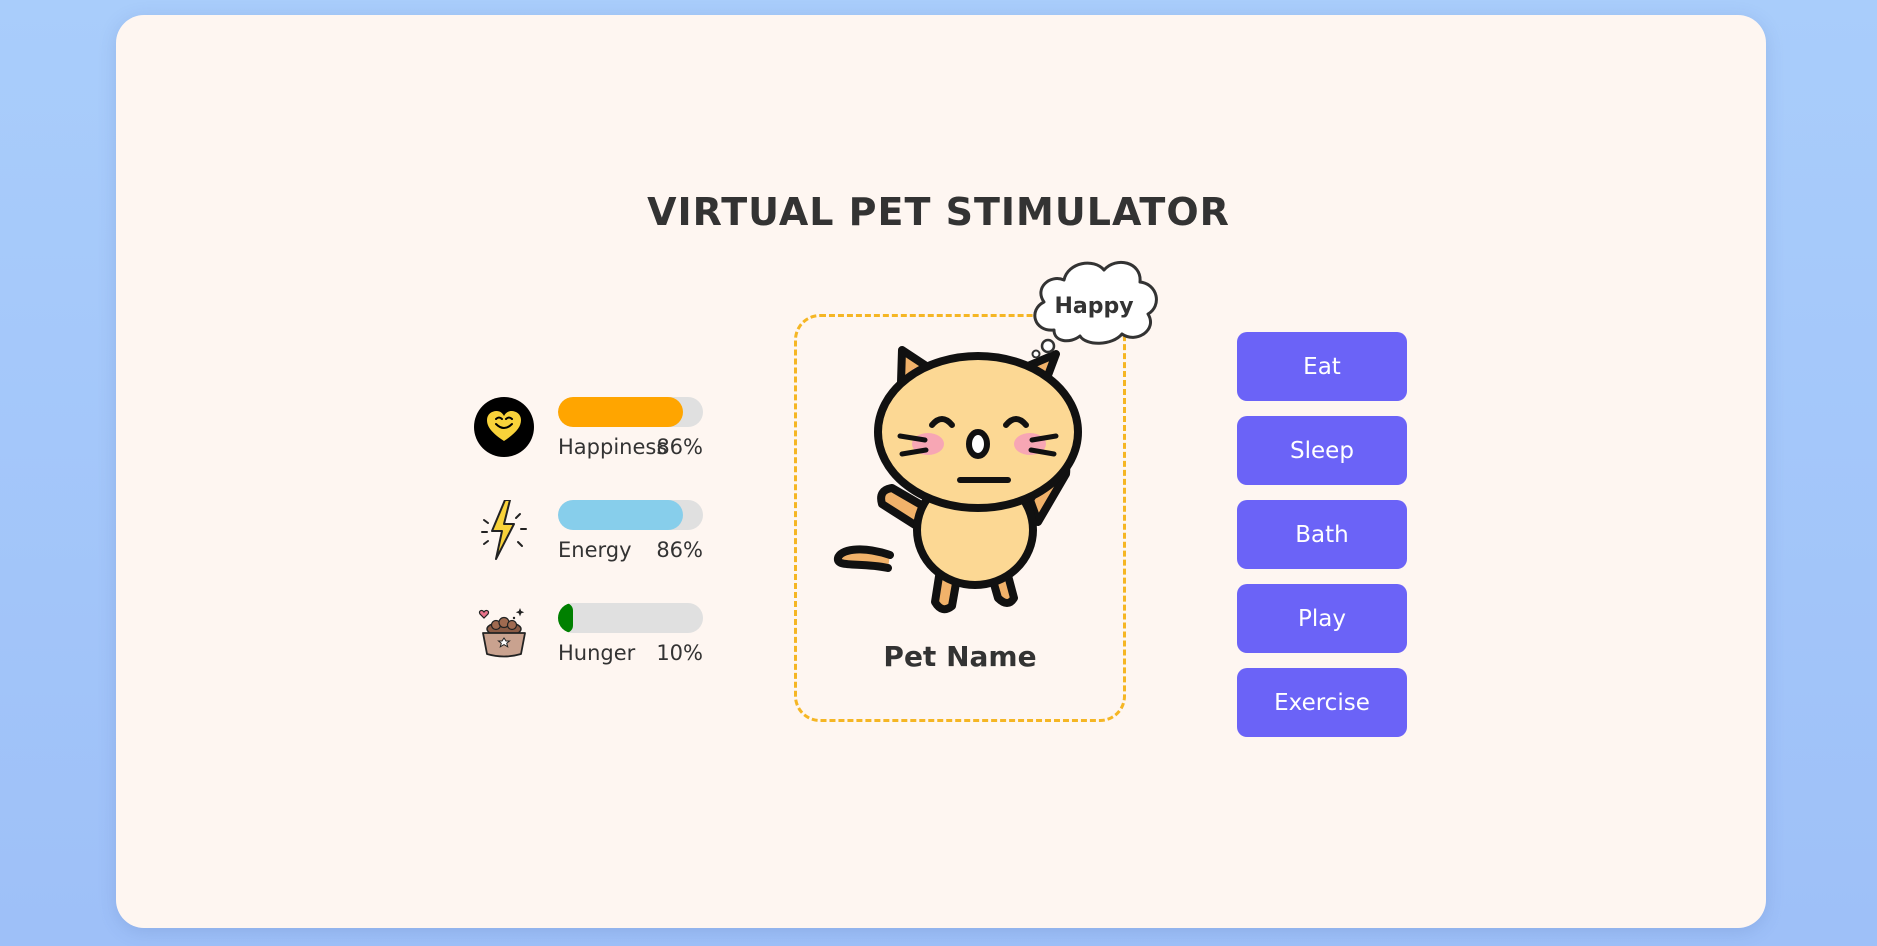 The width and height of the screenshot is (1877, 946). What do you see at coordinates (1322, 534) in the screenshot?
I see `bath-button: Bath` at bounding box center [1322, 534].